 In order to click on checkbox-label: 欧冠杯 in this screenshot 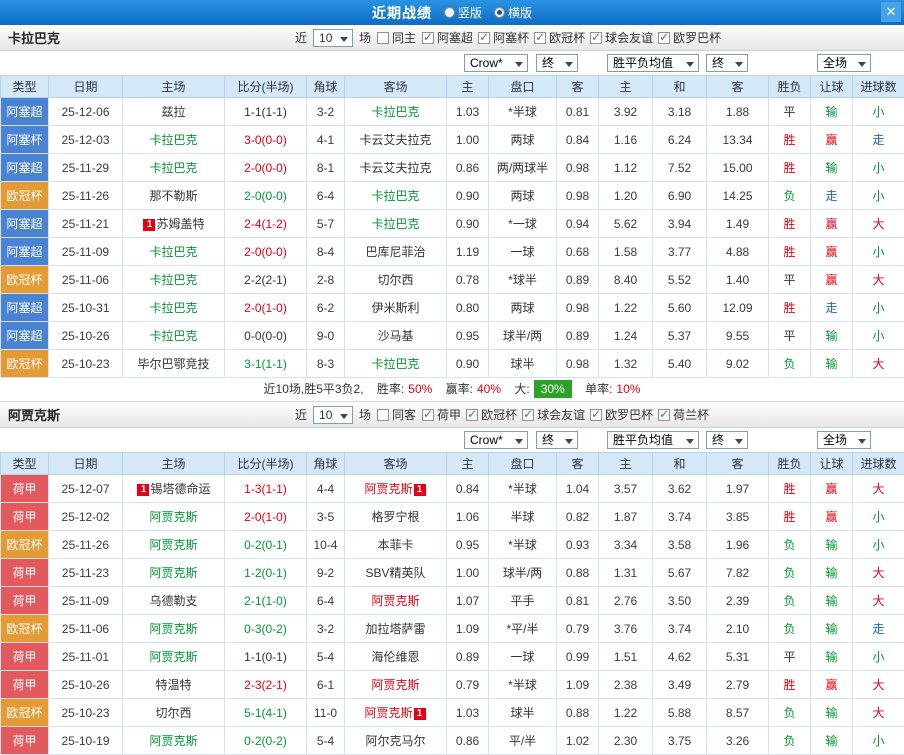, I will do `click(567, 37)`.